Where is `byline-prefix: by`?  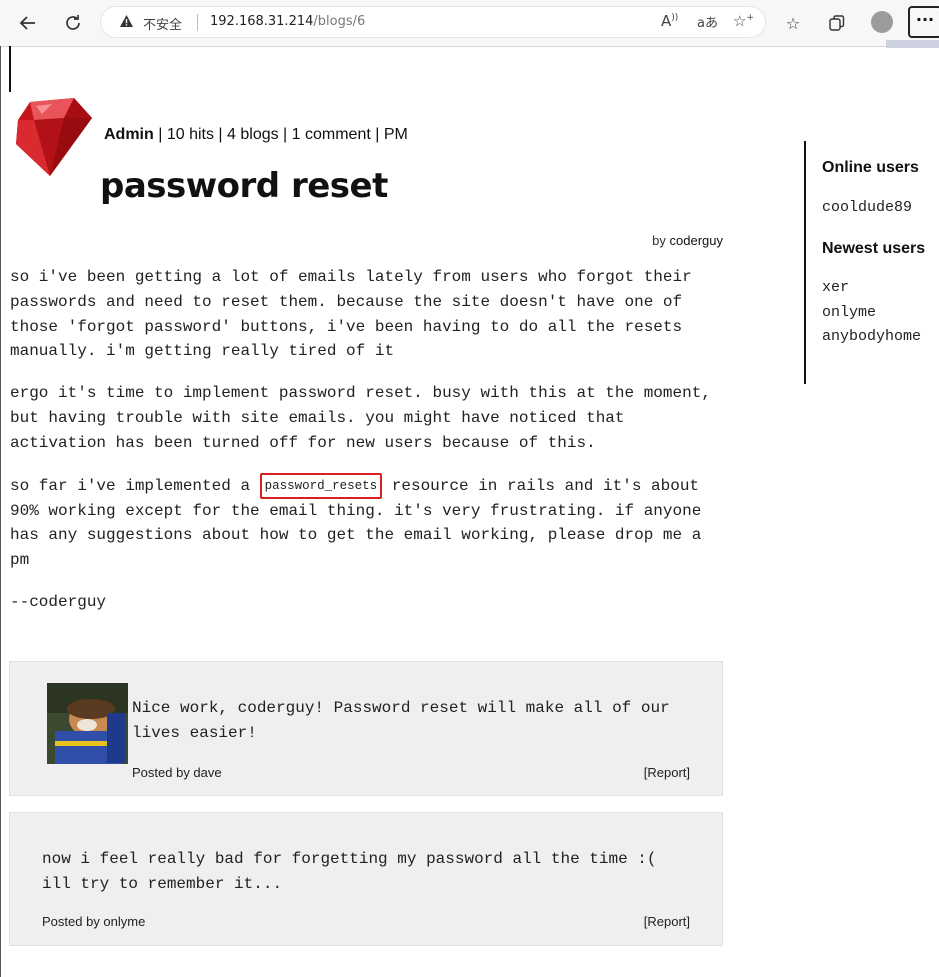
byline-prefix: by is located at coordinates (659, 240).